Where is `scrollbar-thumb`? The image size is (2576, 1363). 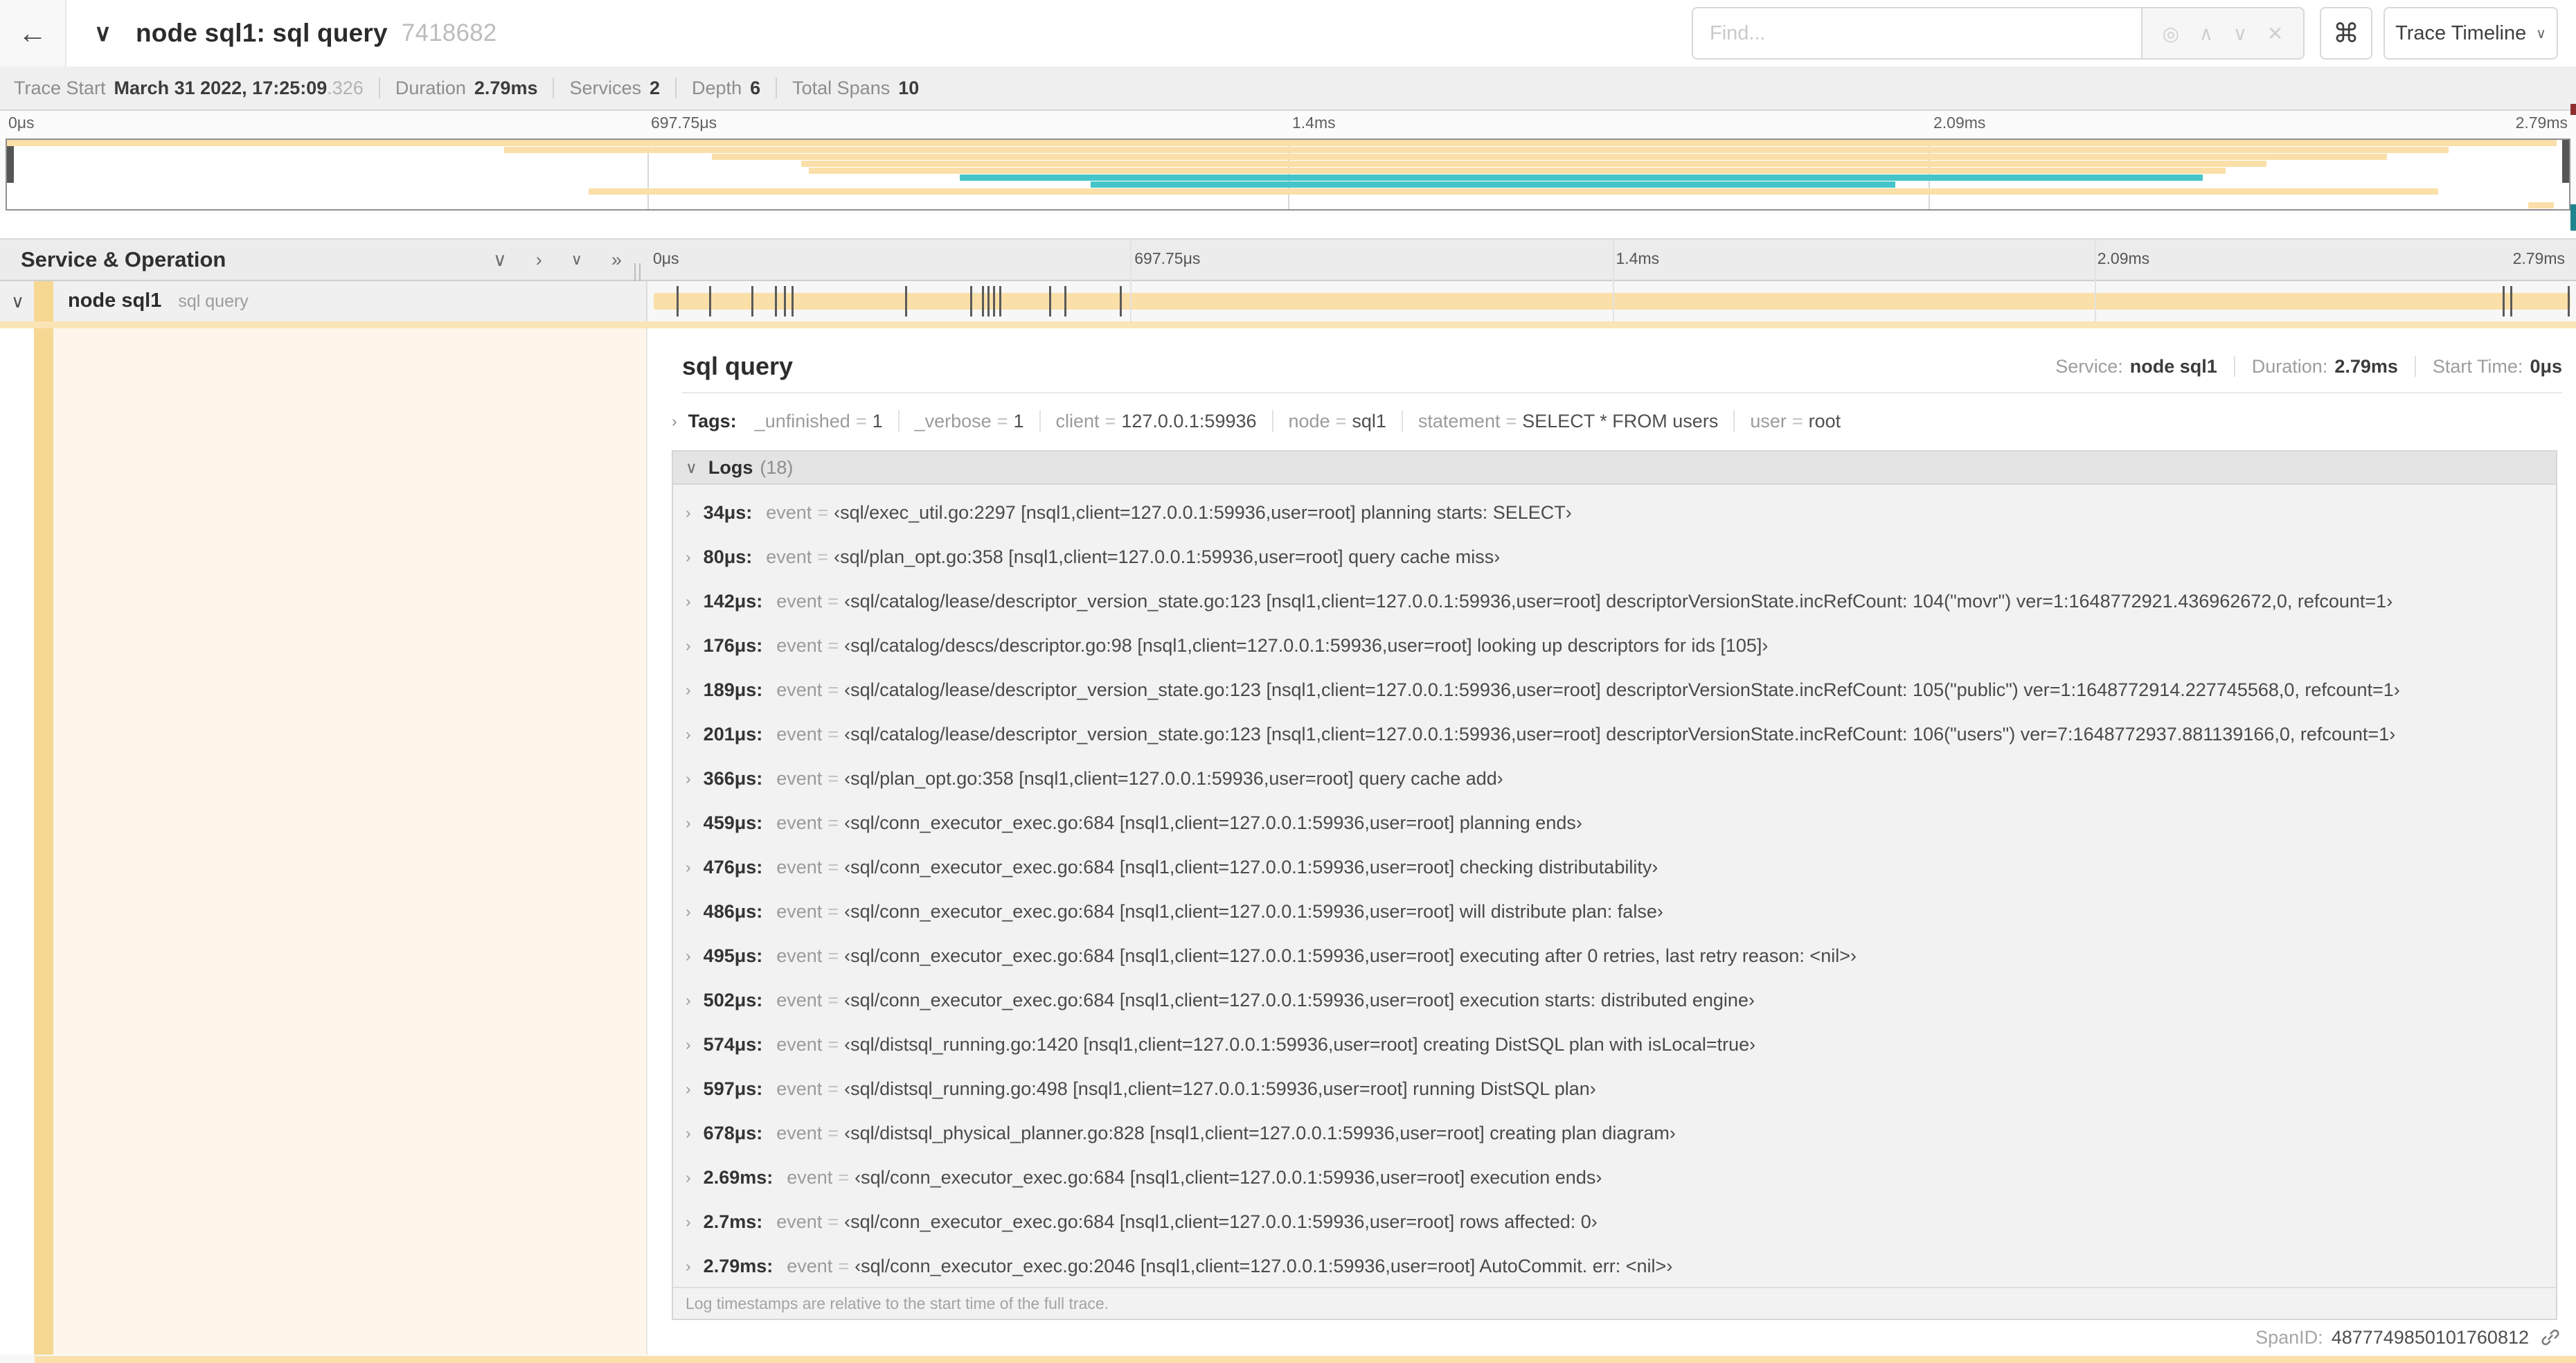 scrollbar-thumb is located at coordinates (2573, 109).